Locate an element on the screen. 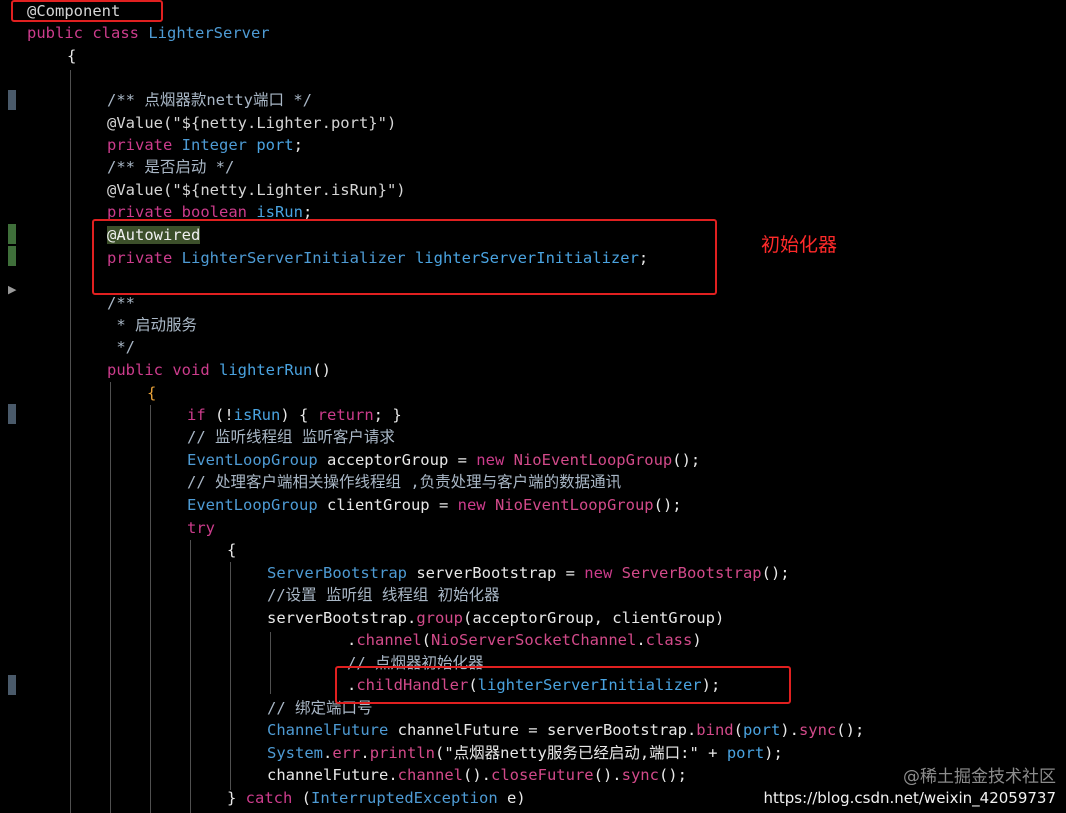  code-line: .channel(NioServerSocketChannel.class) is located at coordinates (524, 640).